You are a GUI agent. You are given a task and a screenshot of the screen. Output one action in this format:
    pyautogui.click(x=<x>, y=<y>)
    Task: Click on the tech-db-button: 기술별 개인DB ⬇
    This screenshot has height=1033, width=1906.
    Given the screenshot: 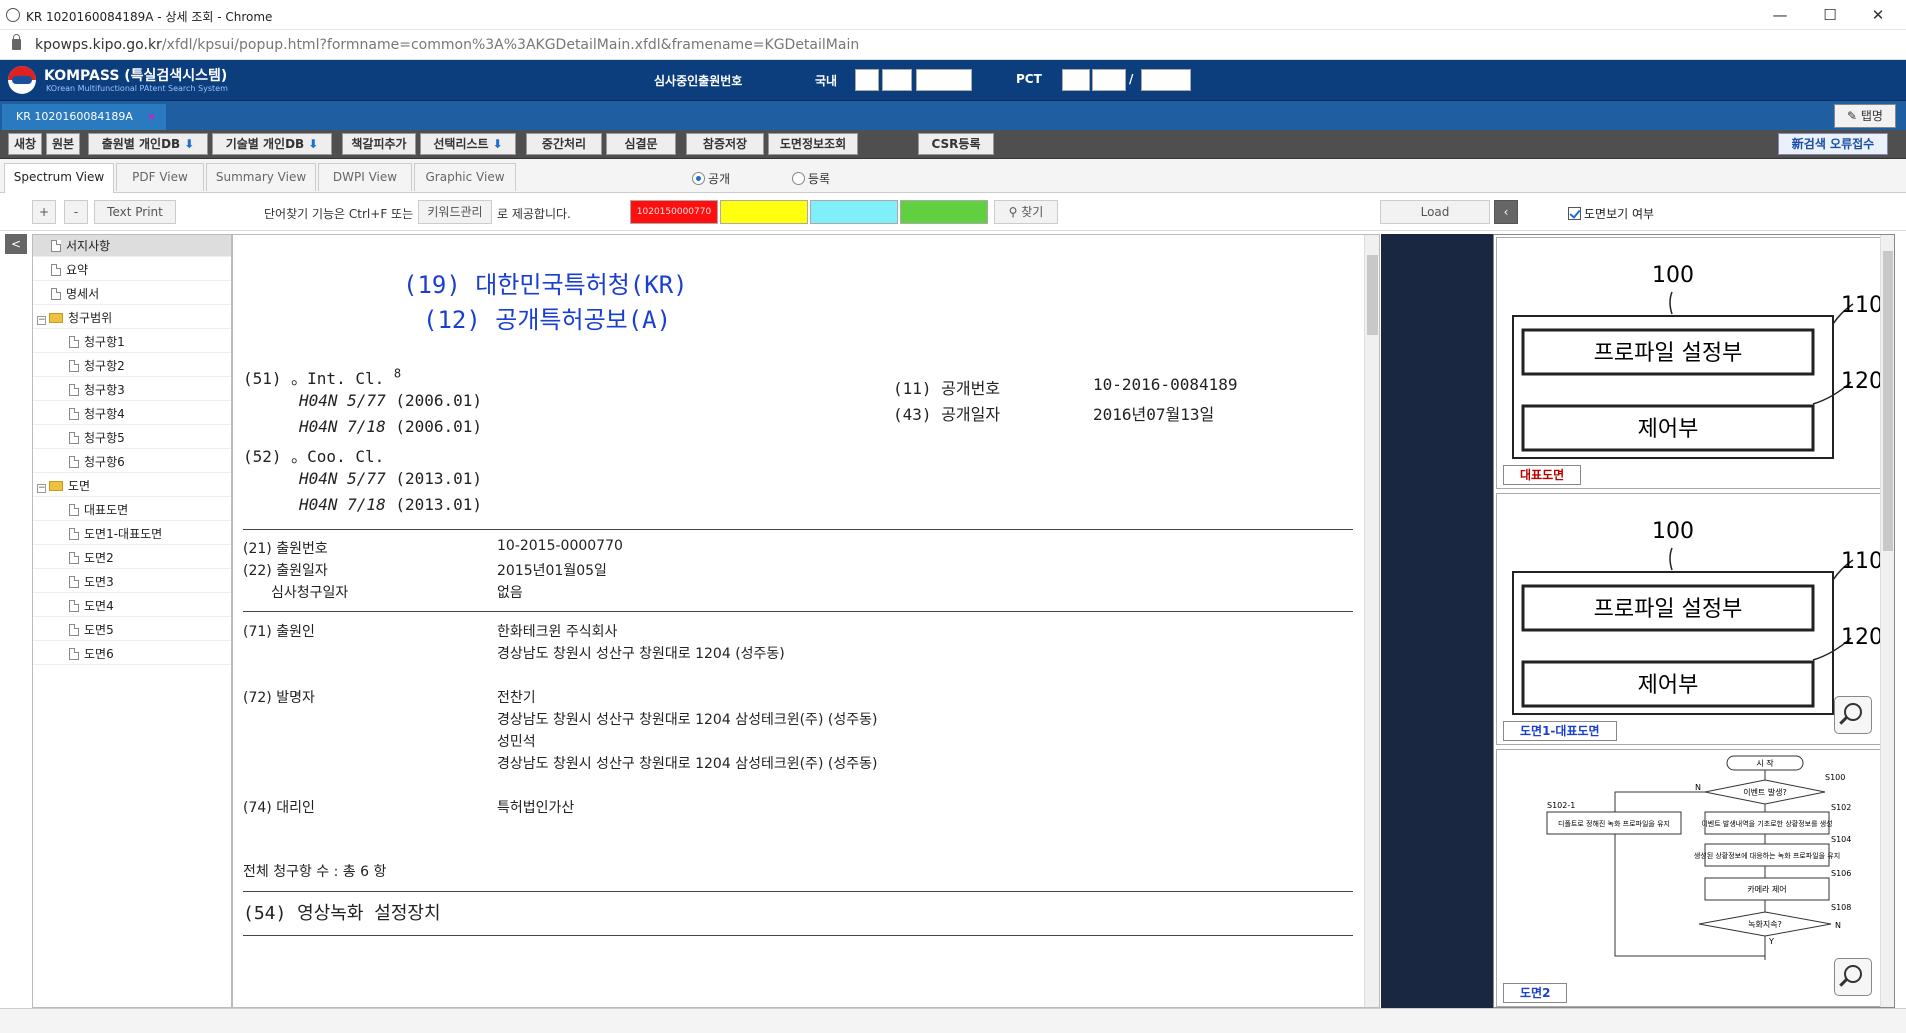 What is the action you would take?
    pyautogui.click(x=272, y=144)
    